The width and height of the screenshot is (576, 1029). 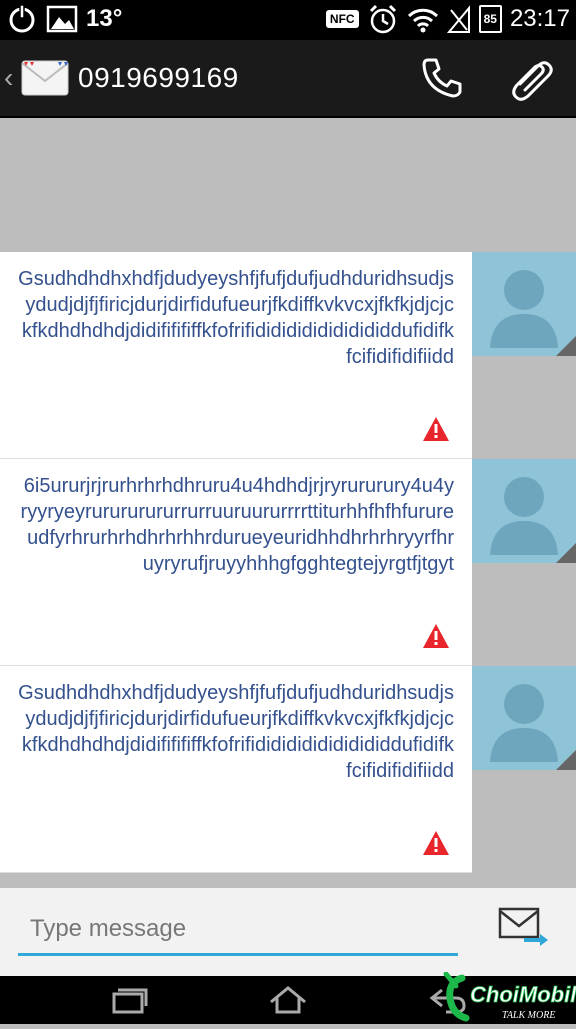 What do you see at coordinates (22, 18) in the screenshot?
I see `power-icon` at bounding box center [22, 18].